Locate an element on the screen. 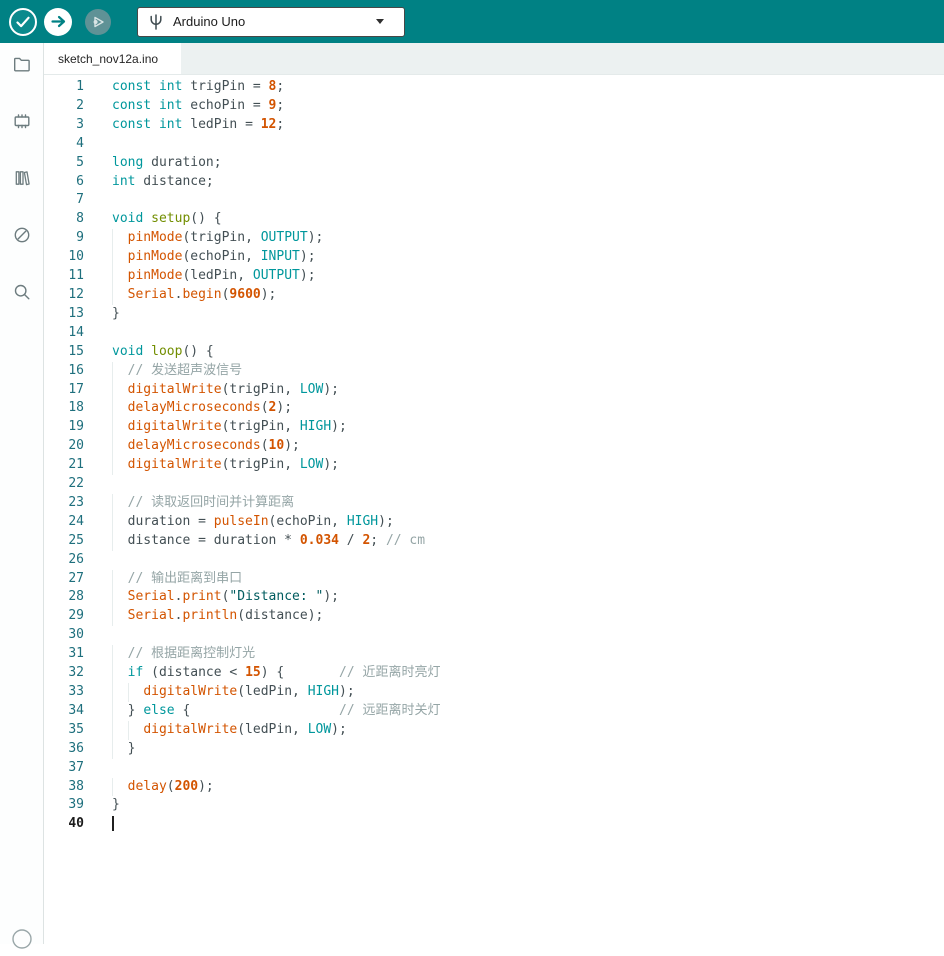  code-token: duration; is located at coordinates (182, 162).